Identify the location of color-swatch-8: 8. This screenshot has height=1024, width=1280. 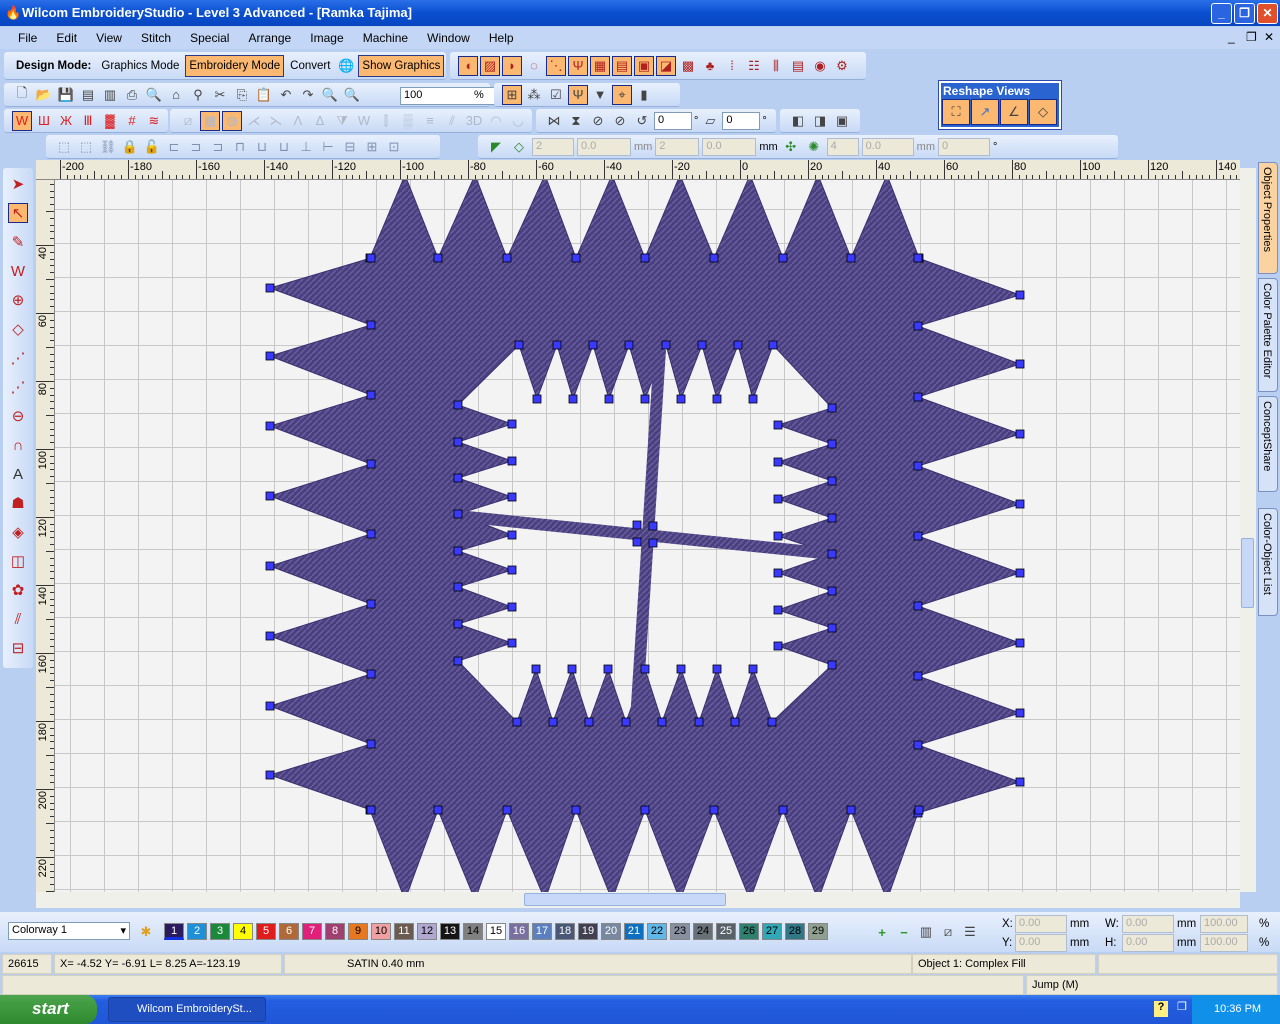
(335, 931).